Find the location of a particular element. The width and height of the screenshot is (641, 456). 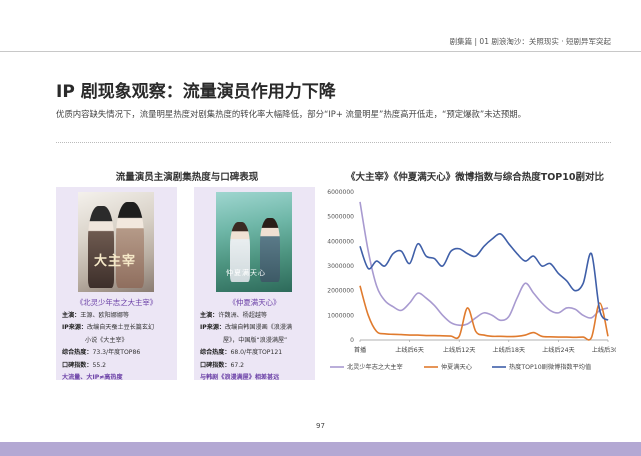

x-tick-label: 上线后18天 is located at coordinates (508, 350).